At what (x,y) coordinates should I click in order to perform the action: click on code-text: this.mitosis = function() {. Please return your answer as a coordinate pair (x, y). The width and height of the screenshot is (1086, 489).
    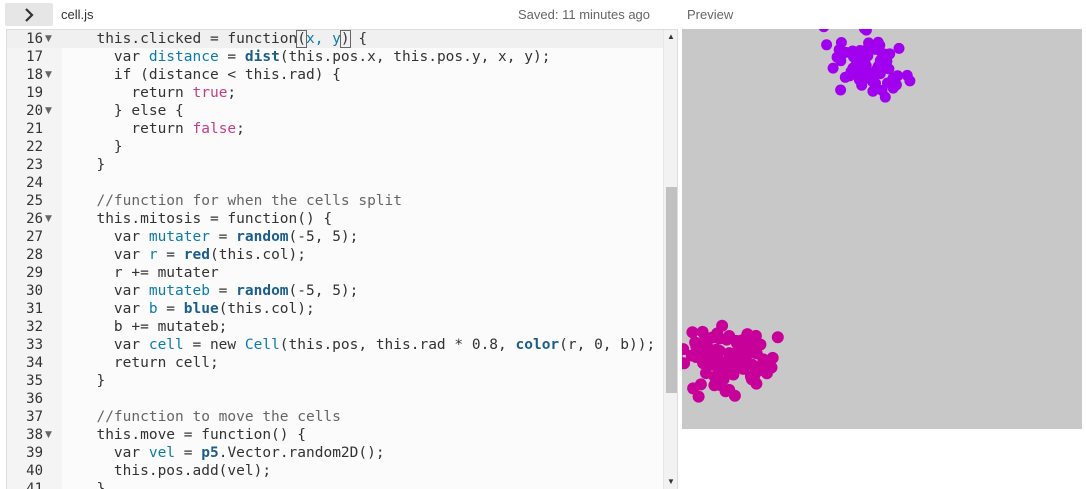
    Looking at the image, I should click on (205, 219).